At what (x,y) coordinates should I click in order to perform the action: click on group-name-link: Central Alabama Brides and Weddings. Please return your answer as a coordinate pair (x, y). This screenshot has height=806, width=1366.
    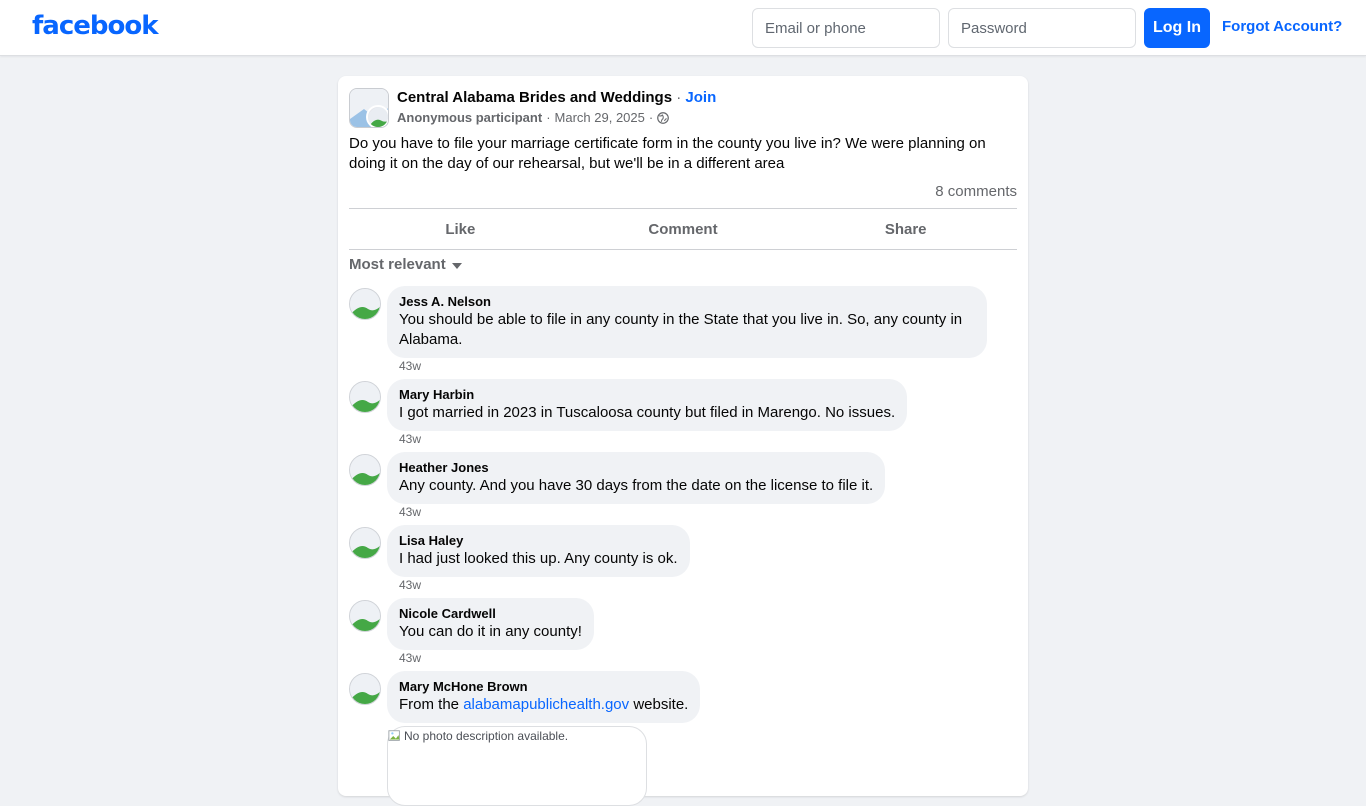
    Looking at the image, I should click on (534, 97).